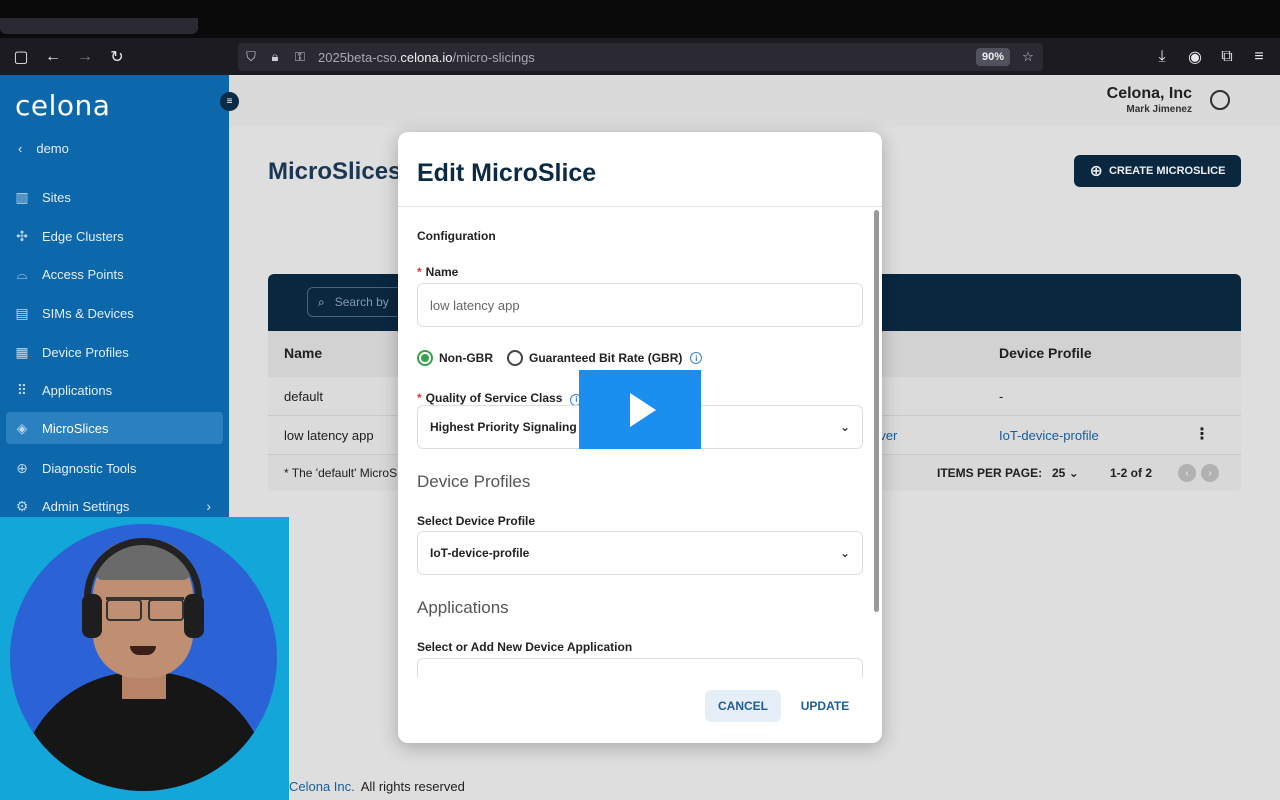 The height and width of the screenshot is (800, 1280). I want to click on lock-icon: 🔒︎, so click(275, 57).